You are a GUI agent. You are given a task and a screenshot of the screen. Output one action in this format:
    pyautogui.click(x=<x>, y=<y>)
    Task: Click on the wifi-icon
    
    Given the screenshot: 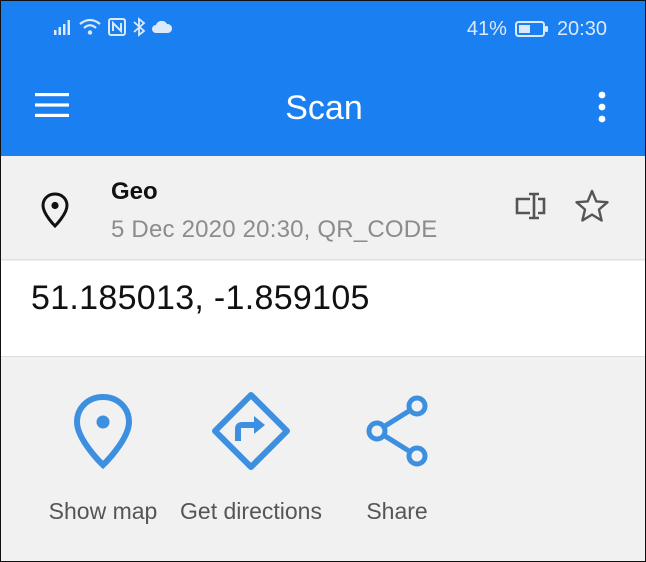 What is the action you would take?
    pyautogui.click(x=90, y=26)
    